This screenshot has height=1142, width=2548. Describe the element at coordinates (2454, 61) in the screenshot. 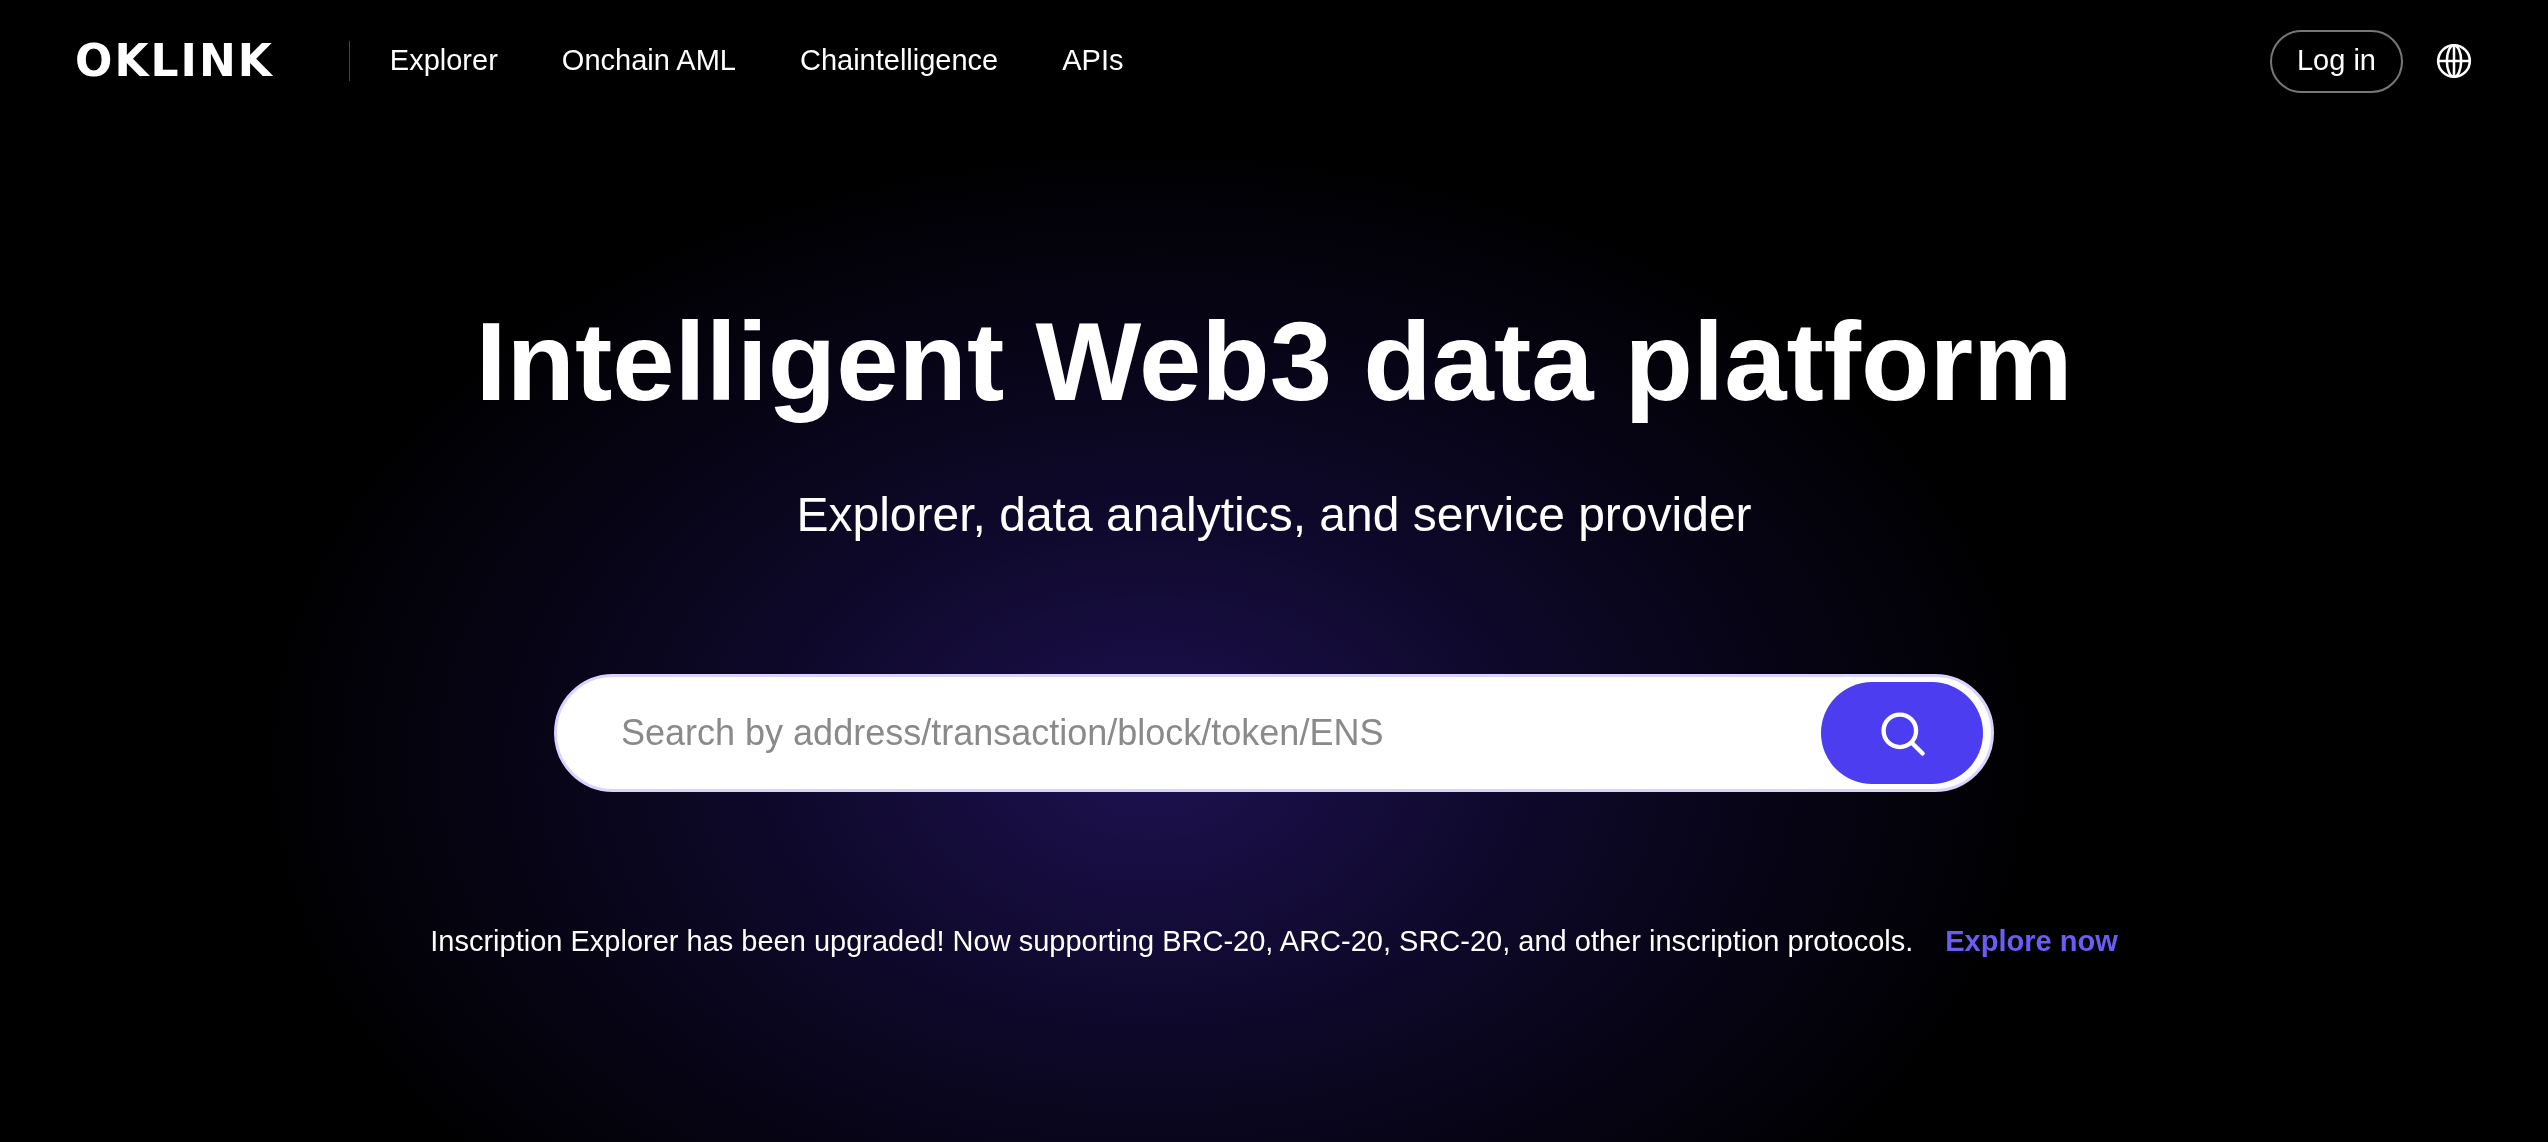

I see `globe-icon` at that location.